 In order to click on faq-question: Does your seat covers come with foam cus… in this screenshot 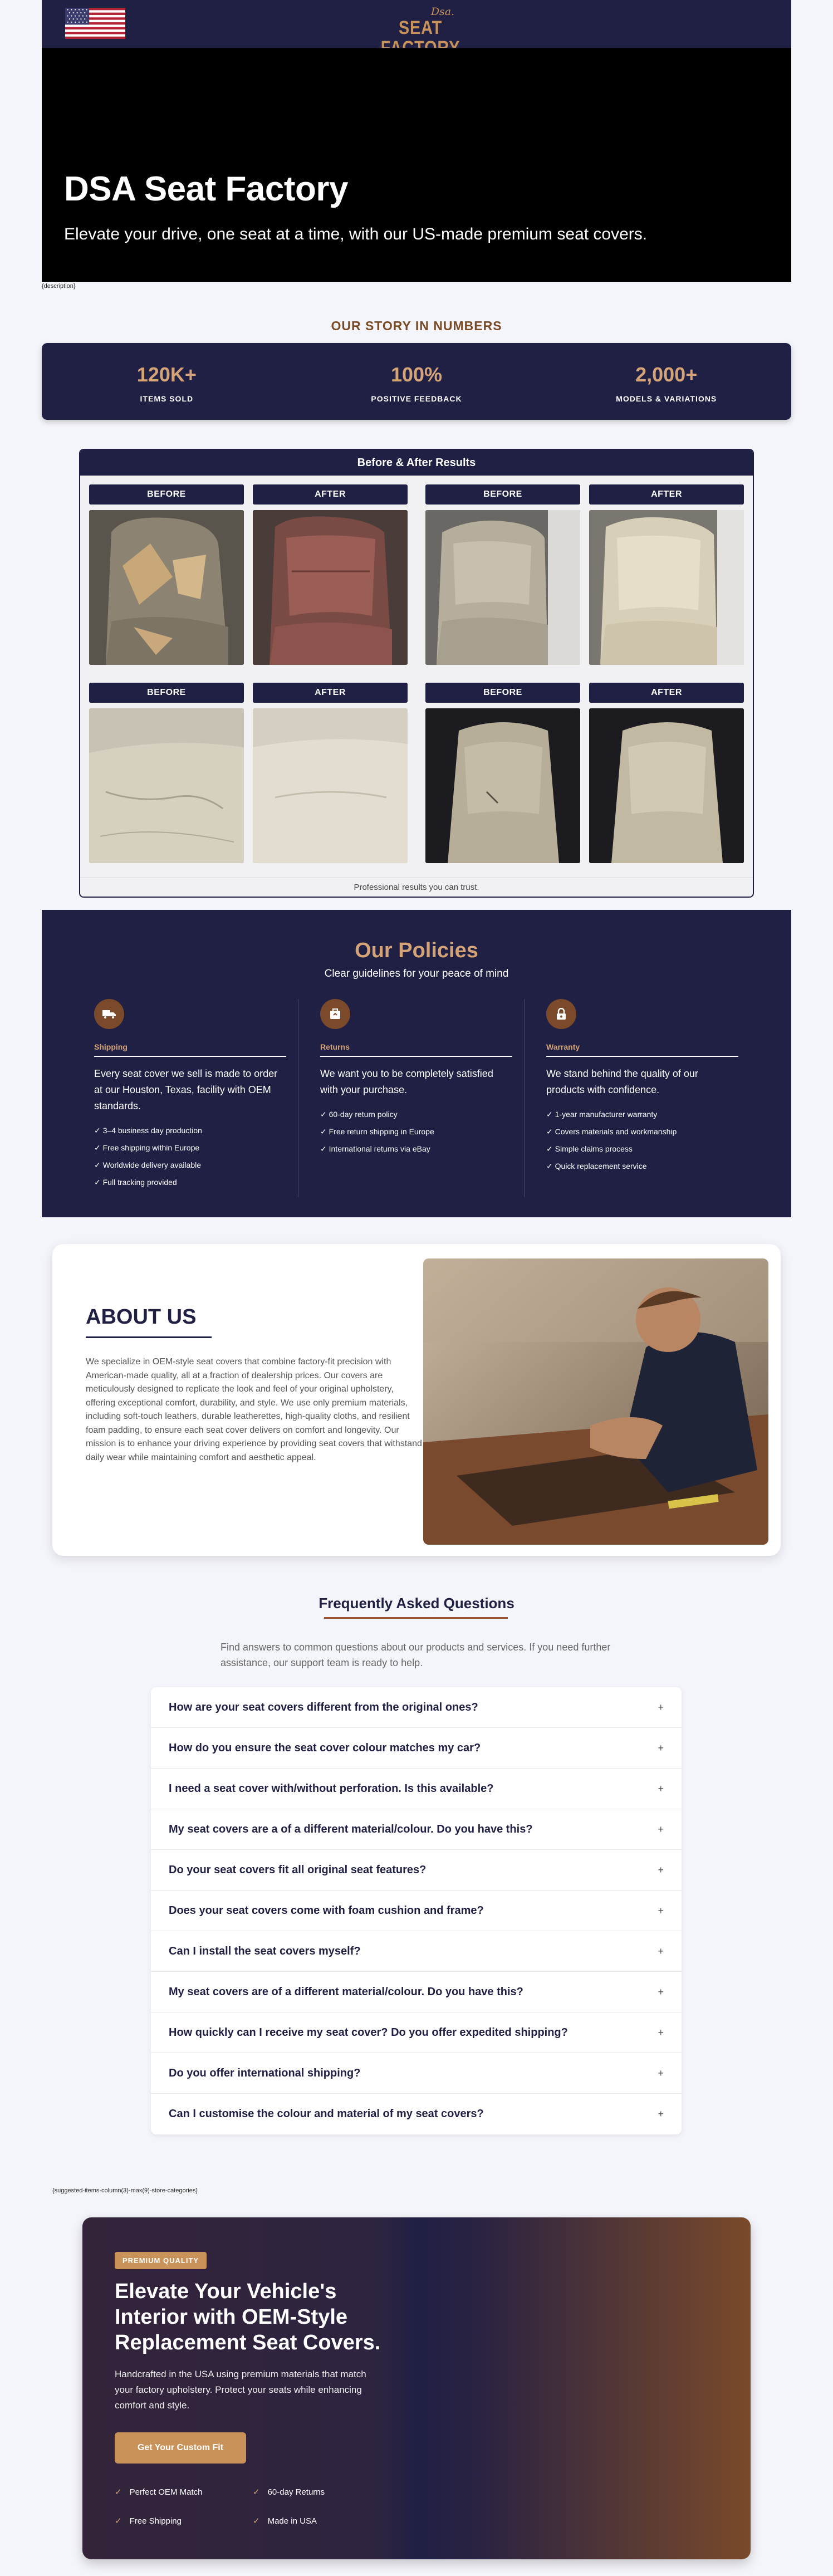, I will do `click(326, 1910)`.